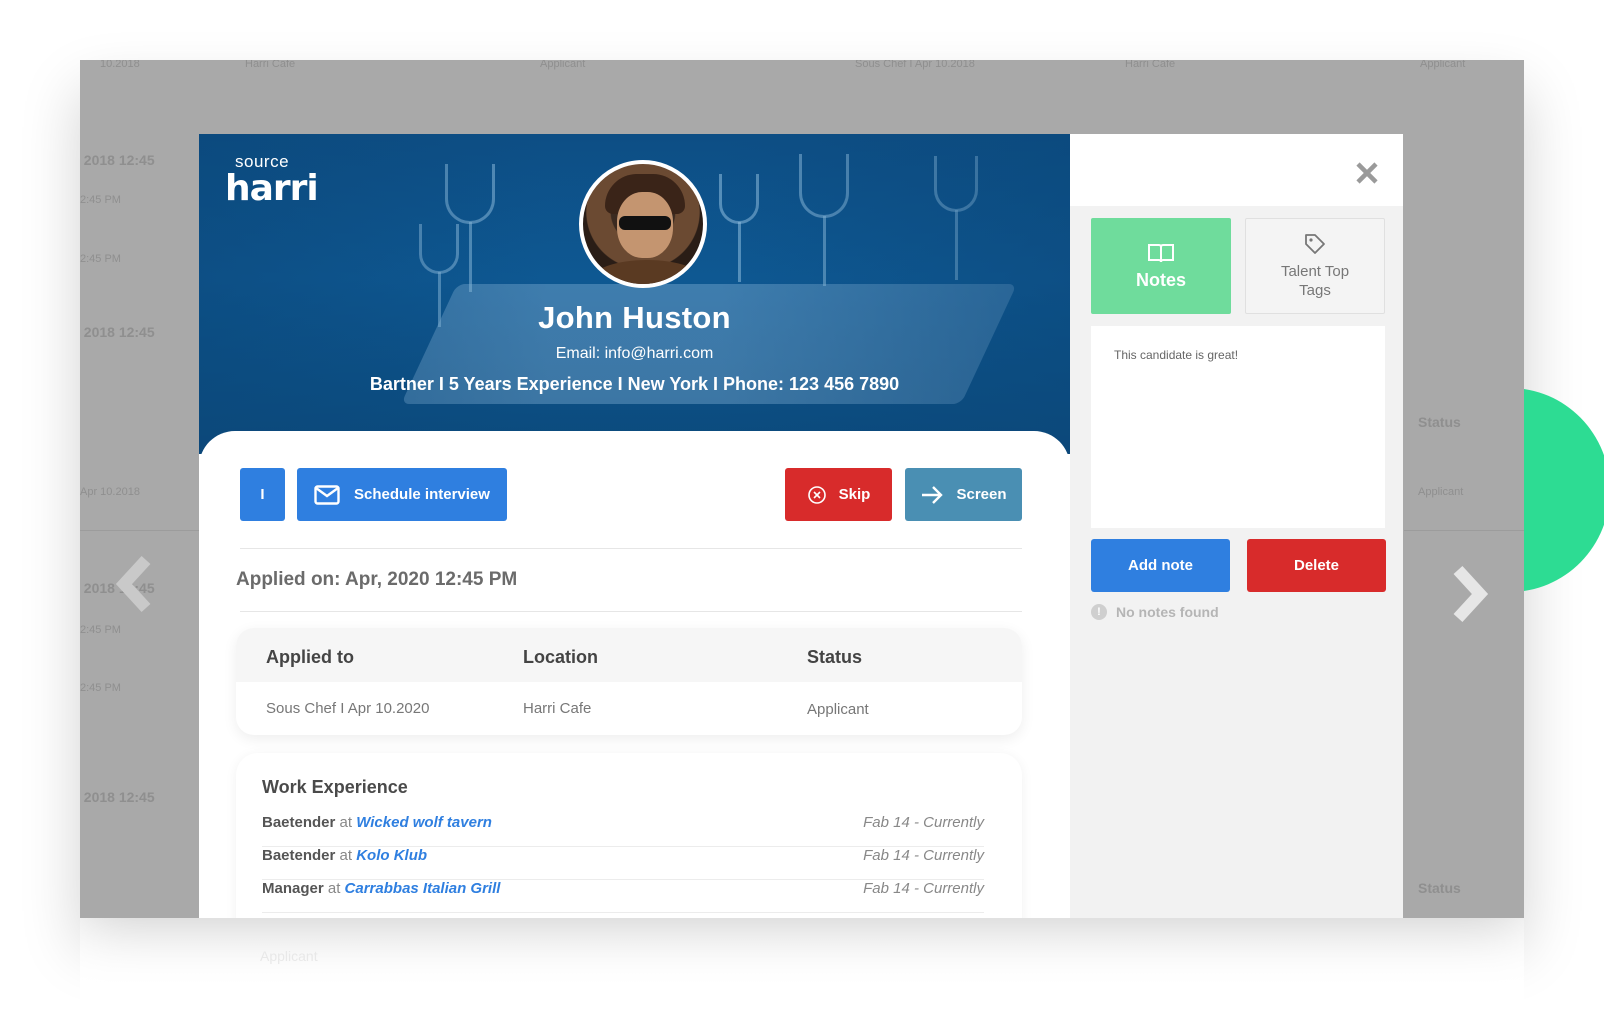 The width and height of the screenshot is (1604, 1018). What do you see at coordinates (838, 709) in the screenshot?
I see `value-status: Applicant` at bounding box center [838, 709].